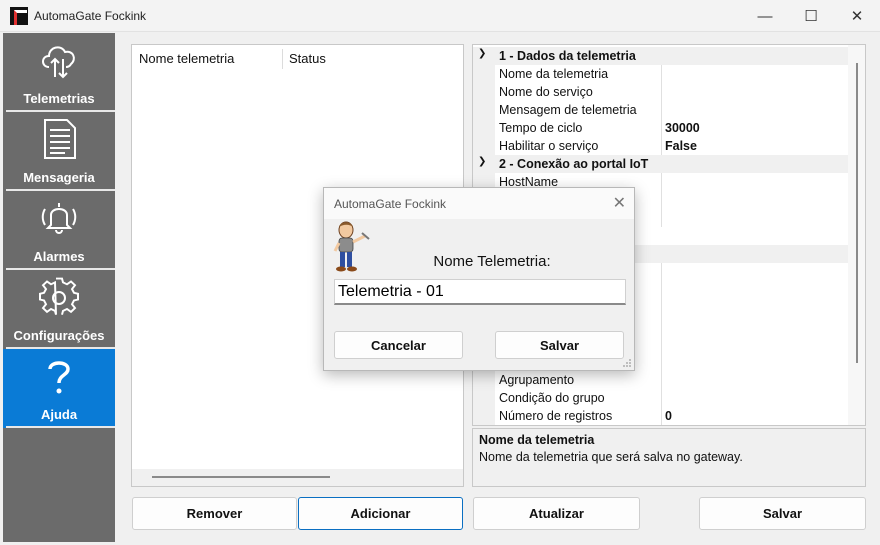 Image resolution: width=880 pixels, height=545 pixels. Describe the element at coordinates (59, 414) in the screenshot. I see `sidebar-item-label: Ajuda` at that location.